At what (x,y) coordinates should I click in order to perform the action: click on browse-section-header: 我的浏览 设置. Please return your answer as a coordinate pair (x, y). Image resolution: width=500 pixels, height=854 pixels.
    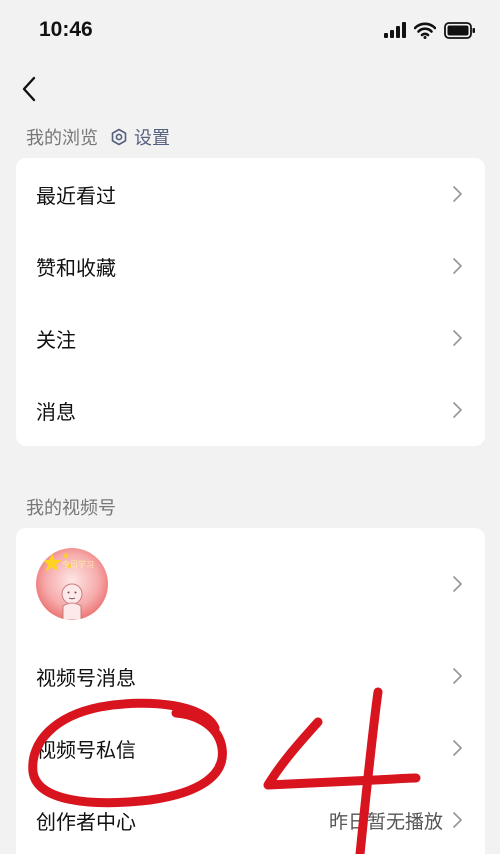
    Looking at the image, I should click on (98, 137).